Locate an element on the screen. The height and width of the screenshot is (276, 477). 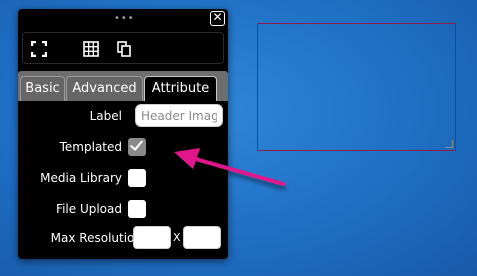
media-library-checkbox is located at coordinates (137, 178).